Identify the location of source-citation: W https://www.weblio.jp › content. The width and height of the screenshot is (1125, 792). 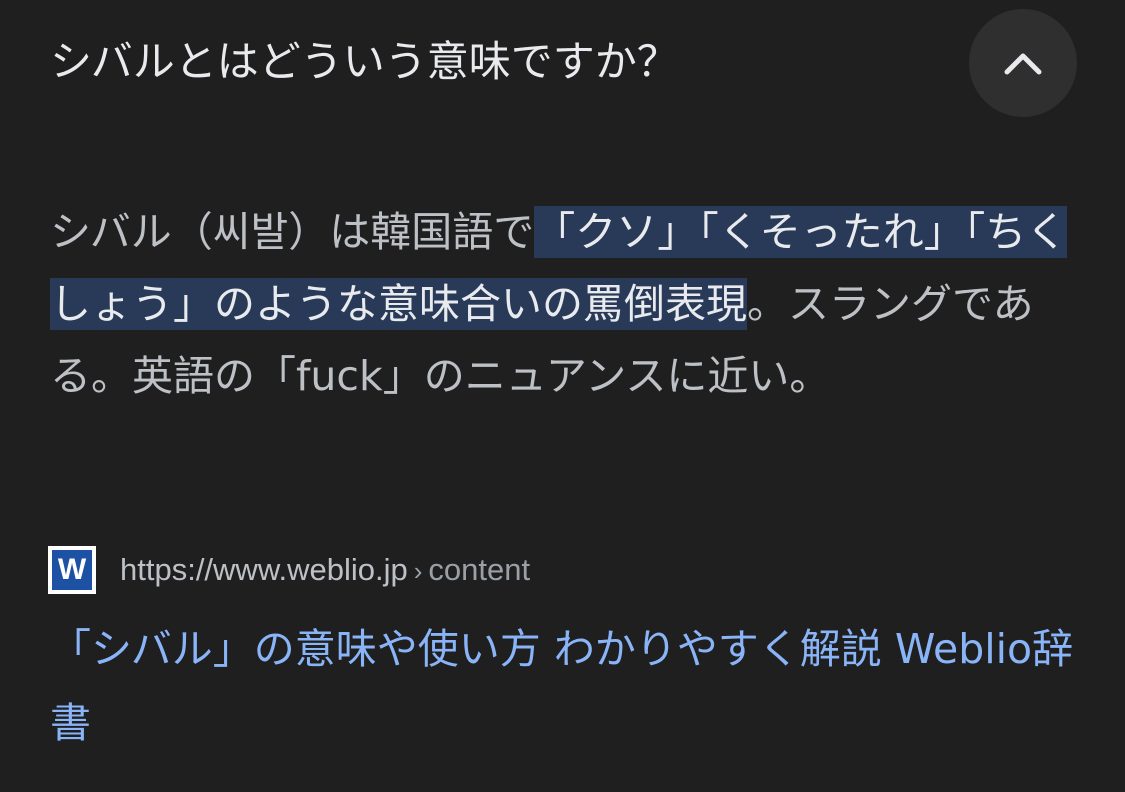
(289, 570).